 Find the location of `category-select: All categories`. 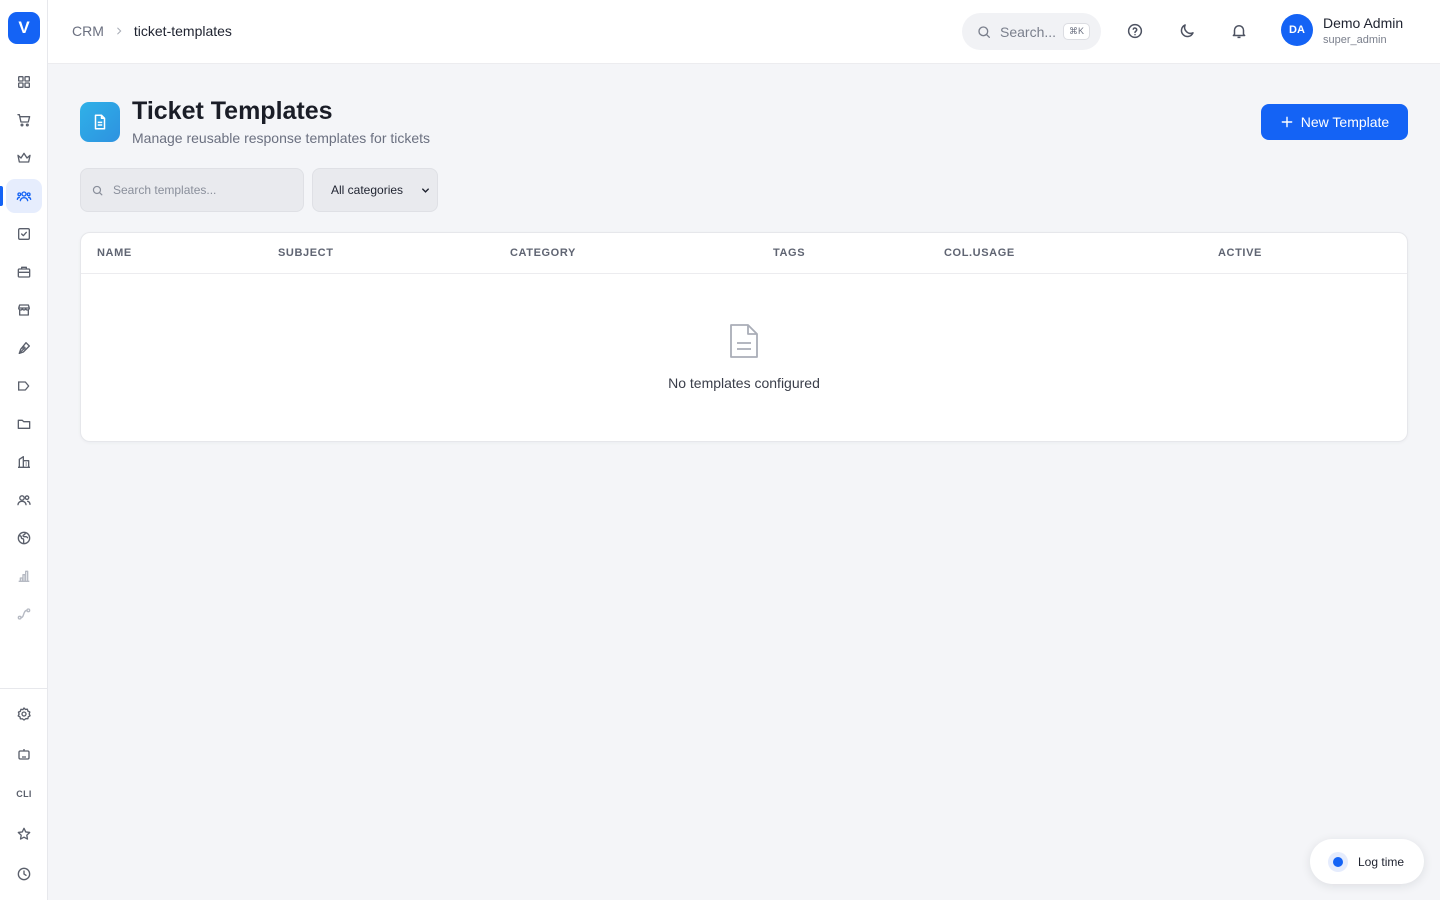

category-select: All categories is located at coordinates (375, 190).